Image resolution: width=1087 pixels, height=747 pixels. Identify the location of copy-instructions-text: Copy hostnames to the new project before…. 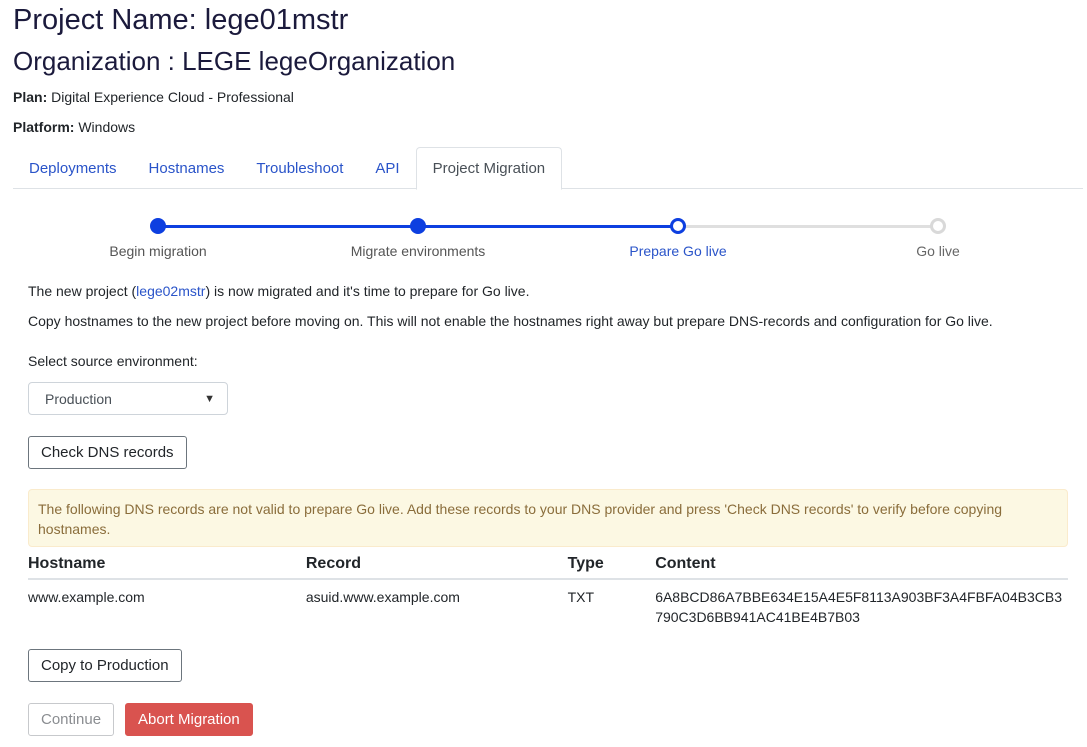
(510, 321).